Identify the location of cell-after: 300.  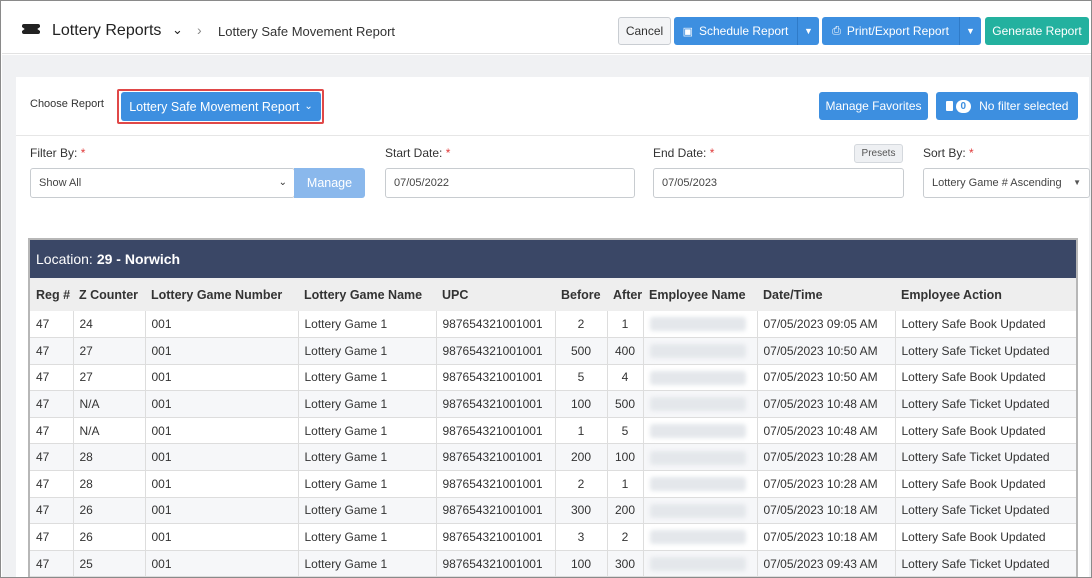
(625, 563).